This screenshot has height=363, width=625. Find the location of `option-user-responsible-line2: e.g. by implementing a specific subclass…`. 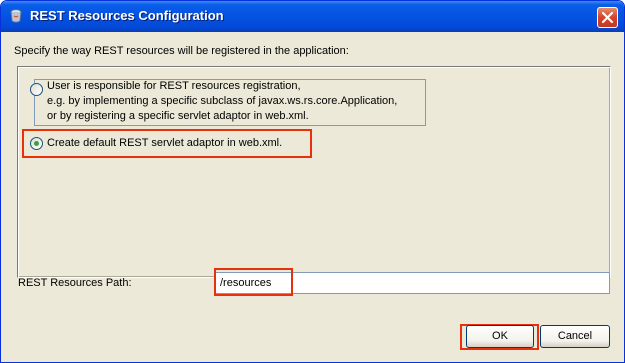

option-user-responsible-line2: e.g. by implementing a specific subclass… is located at coordinates (222, 101).